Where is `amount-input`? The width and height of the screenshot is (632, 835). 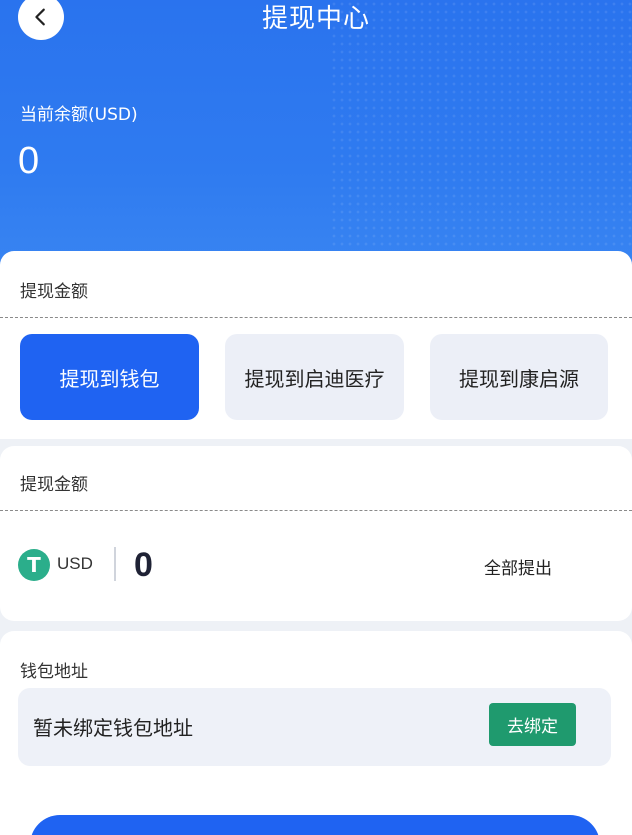
amount-input is located at coordinates (284, 565).